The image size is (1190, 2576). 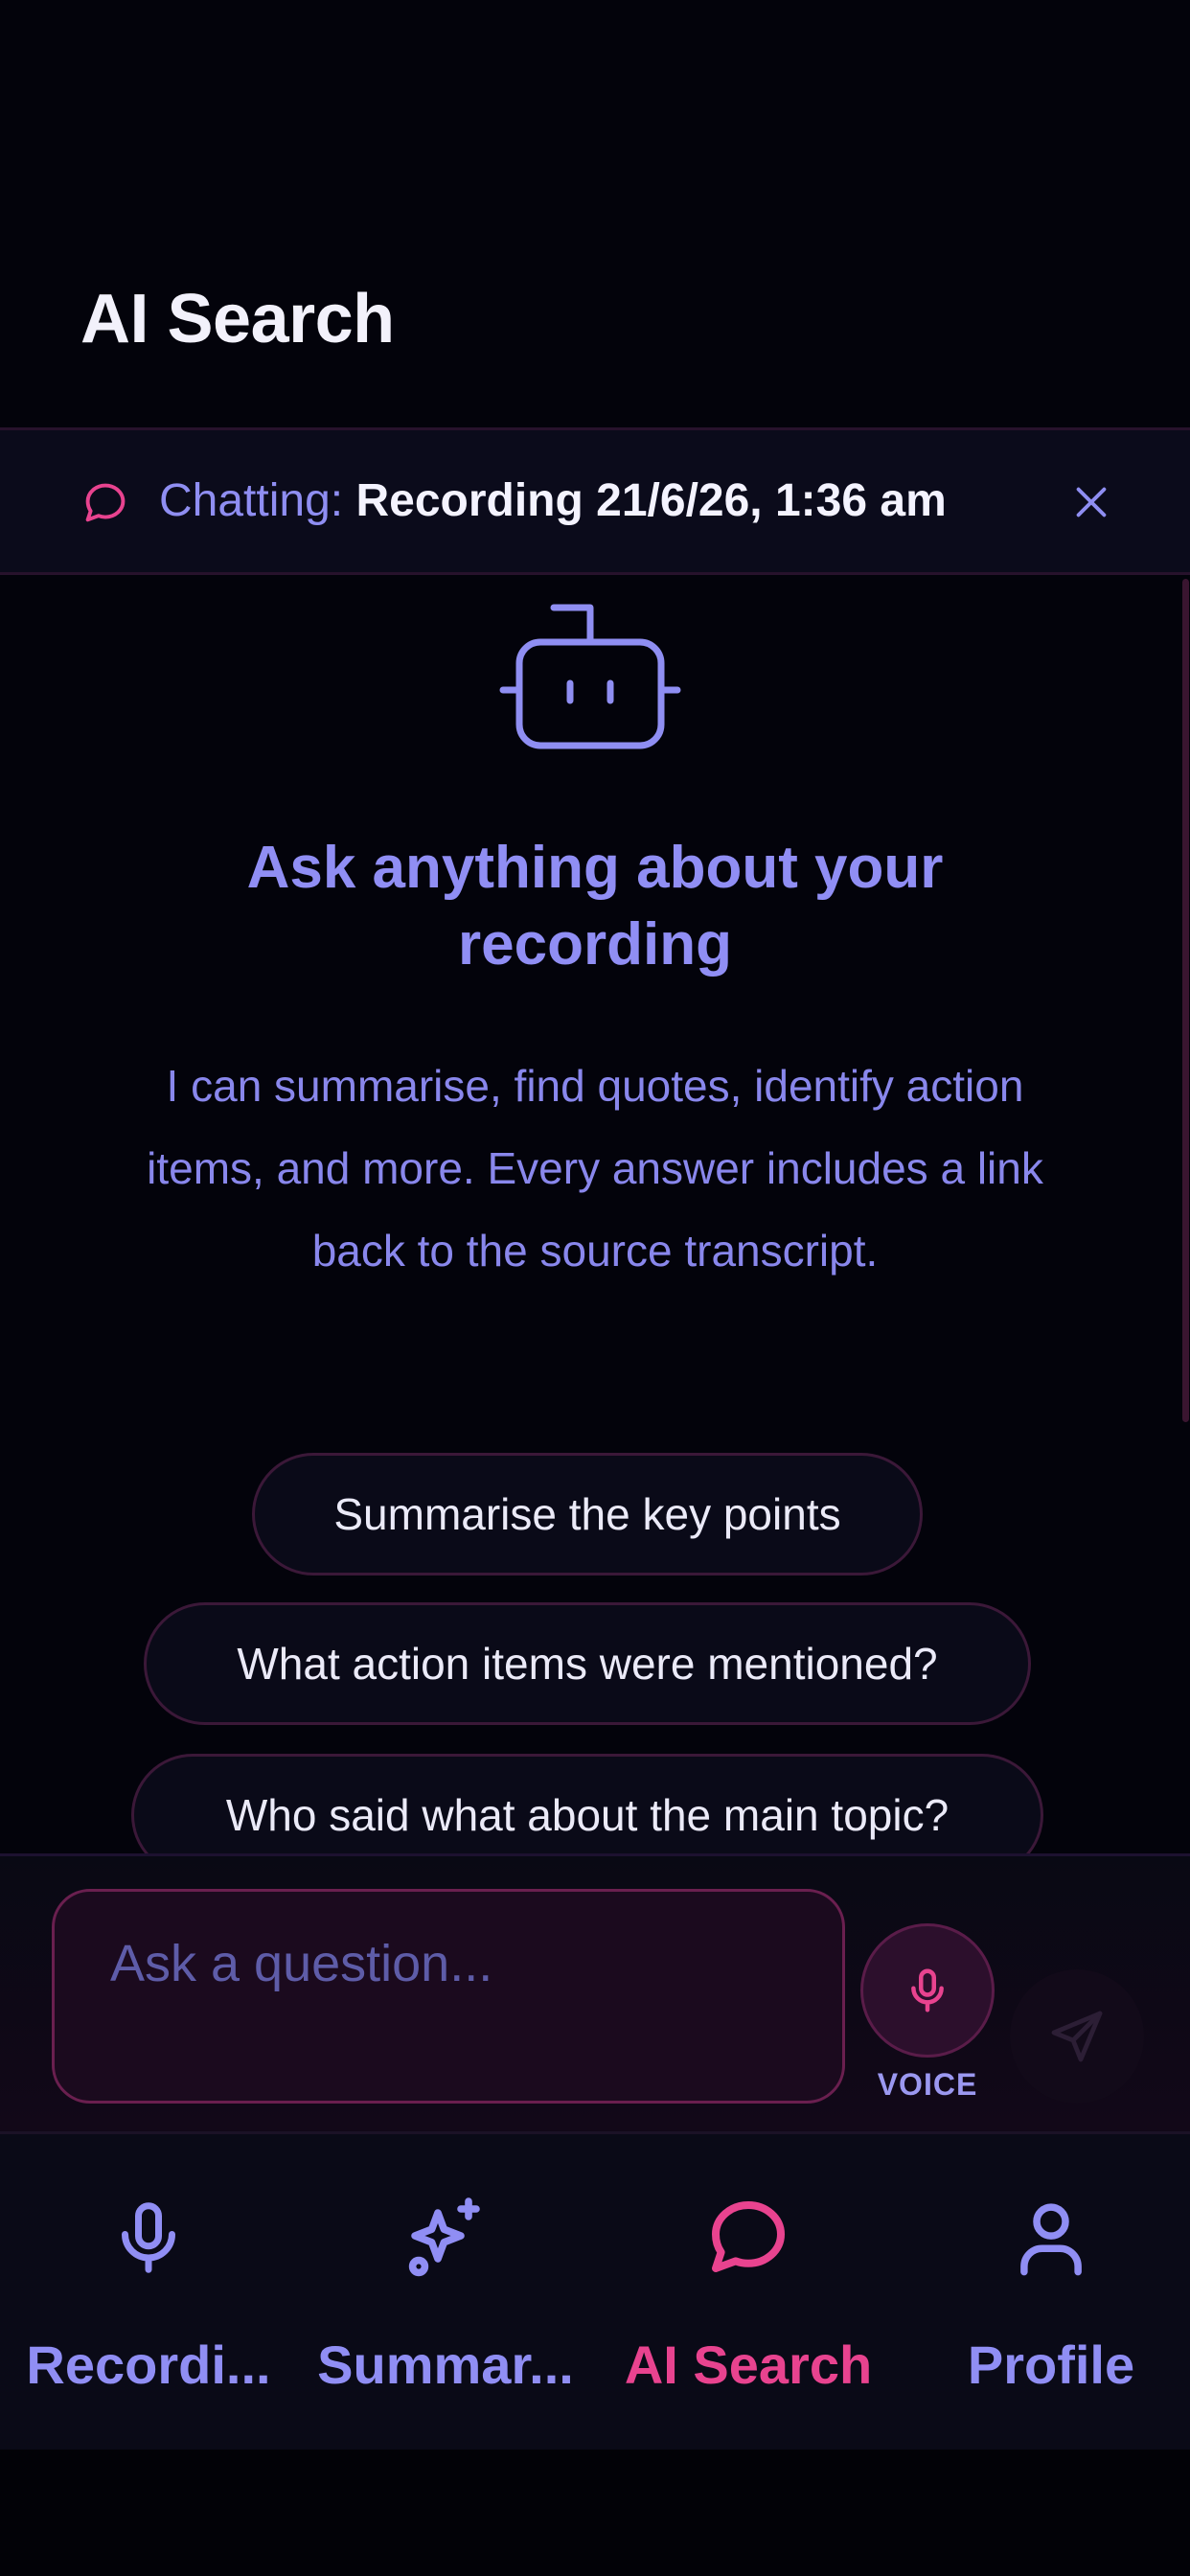 I want to click on voice-button, so click(x=928, y=1990).